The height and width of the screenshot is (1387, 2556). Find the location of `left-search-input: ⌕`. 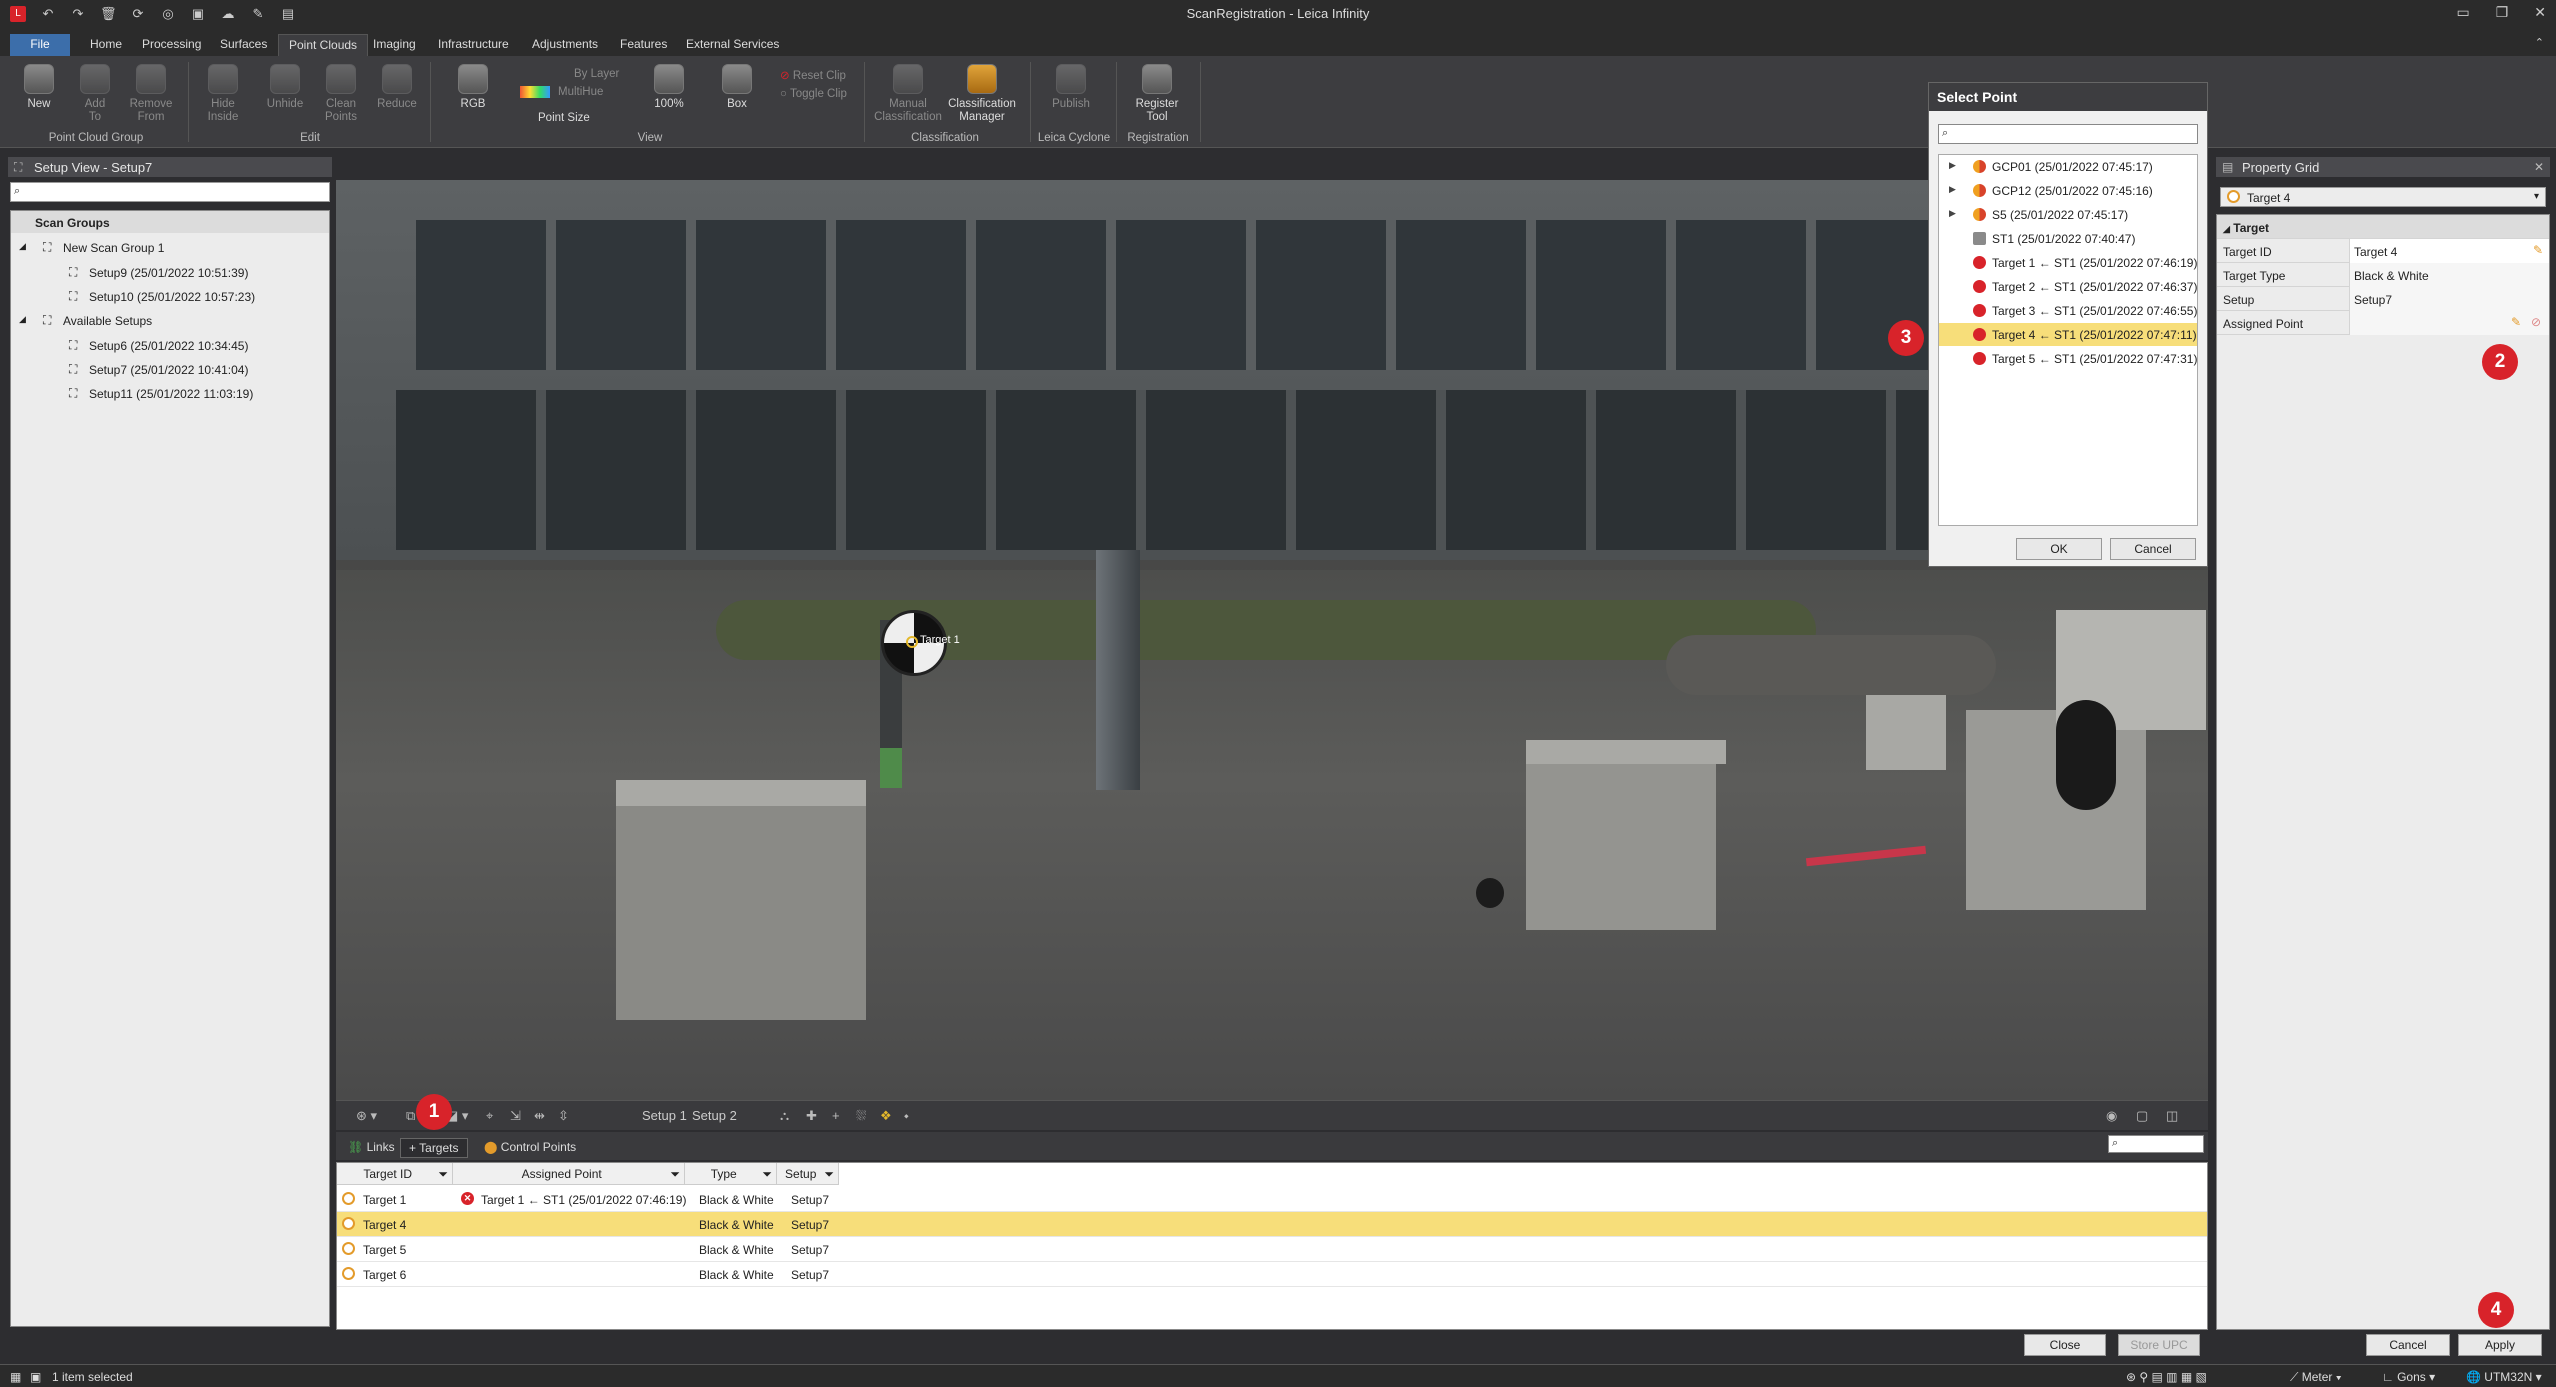

left-search-input: ⌕ is located at coordinates (170, 192).